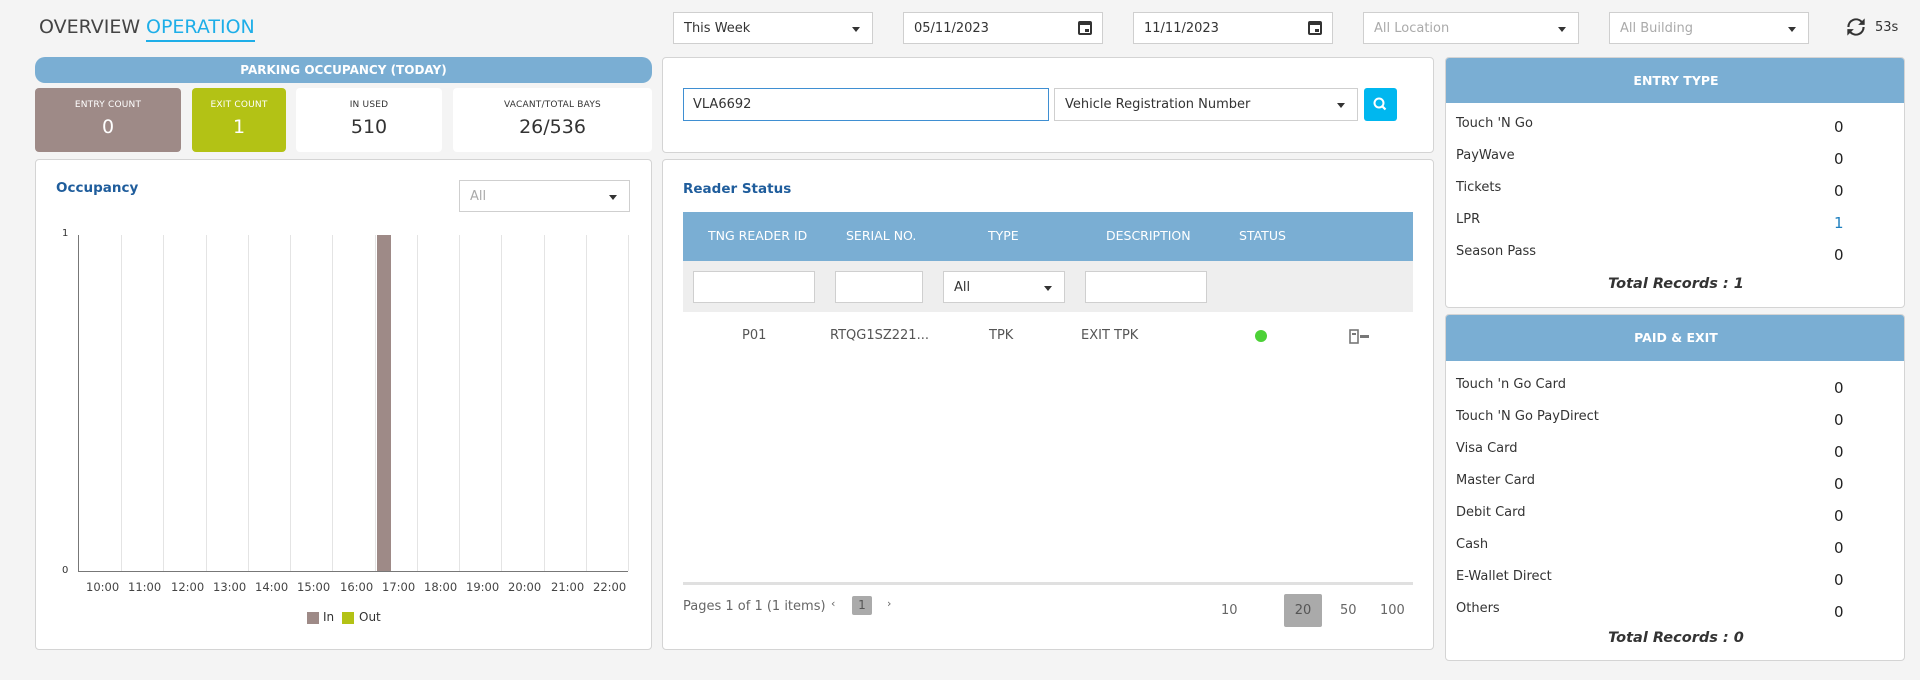 The image size is (1920, 680). What do you see at coordinates (754, 287) in the screenshot?
I see `reader-id-filter-input` at bounding box center [754, 287].